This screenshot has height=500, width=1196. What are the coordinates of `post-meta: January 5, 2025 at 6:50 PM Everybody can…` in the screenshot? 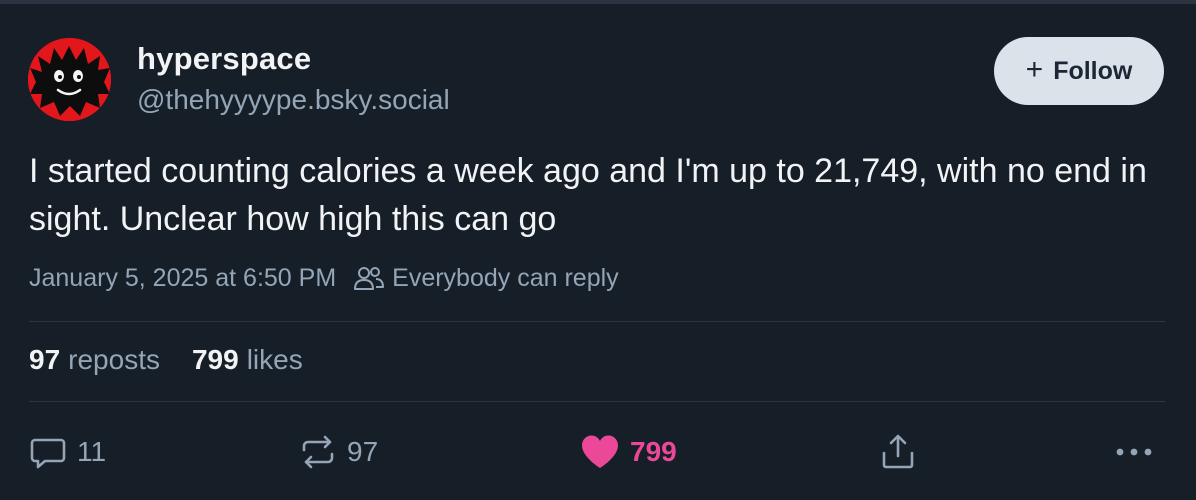 It's located at (324, 278).